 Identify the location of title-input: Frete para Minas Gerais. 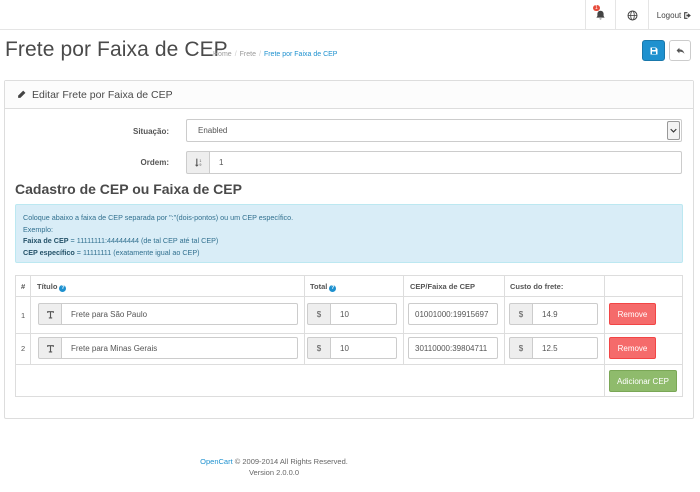
(180, 348).